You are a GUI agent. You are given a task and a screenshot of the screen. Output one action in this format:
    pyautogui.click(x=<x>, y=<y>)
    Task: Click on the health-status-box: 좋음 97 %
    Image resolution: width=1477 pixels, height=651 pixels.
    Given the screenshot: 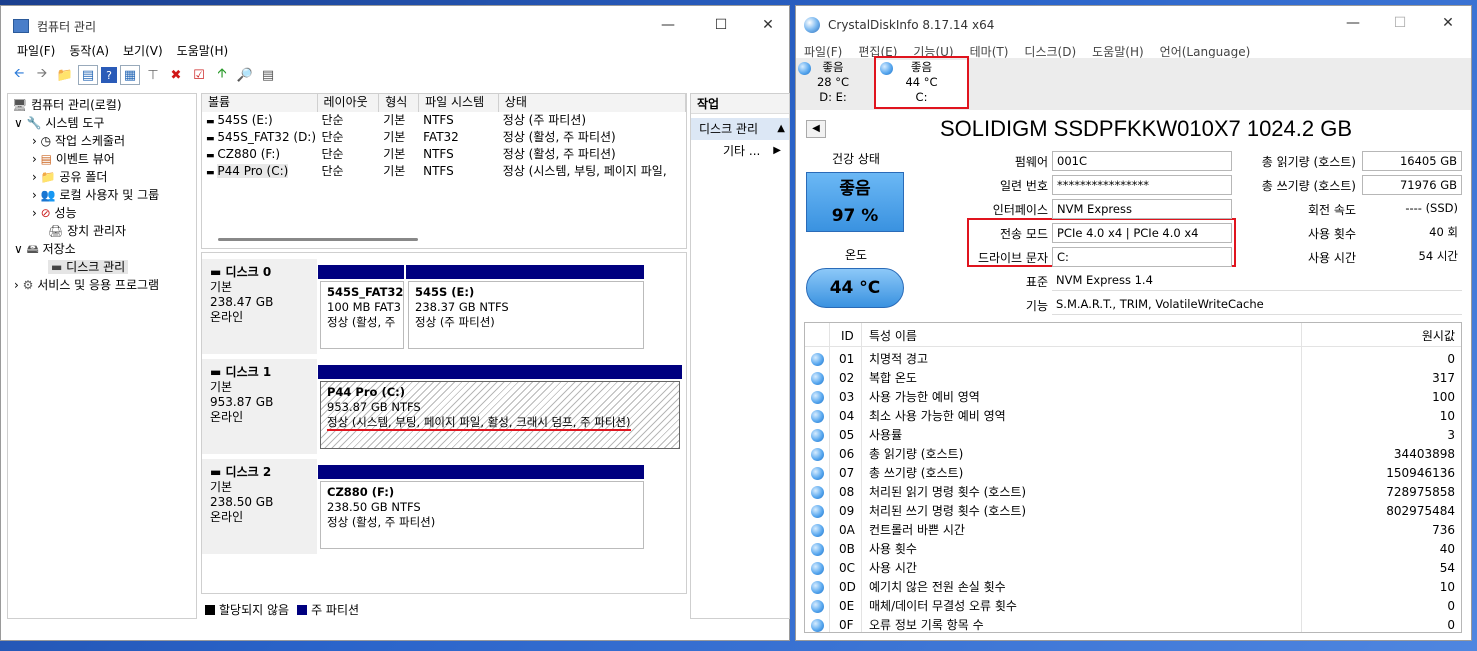 What is the action you would take?
    pyautogui.click(x=855, y=202)
    